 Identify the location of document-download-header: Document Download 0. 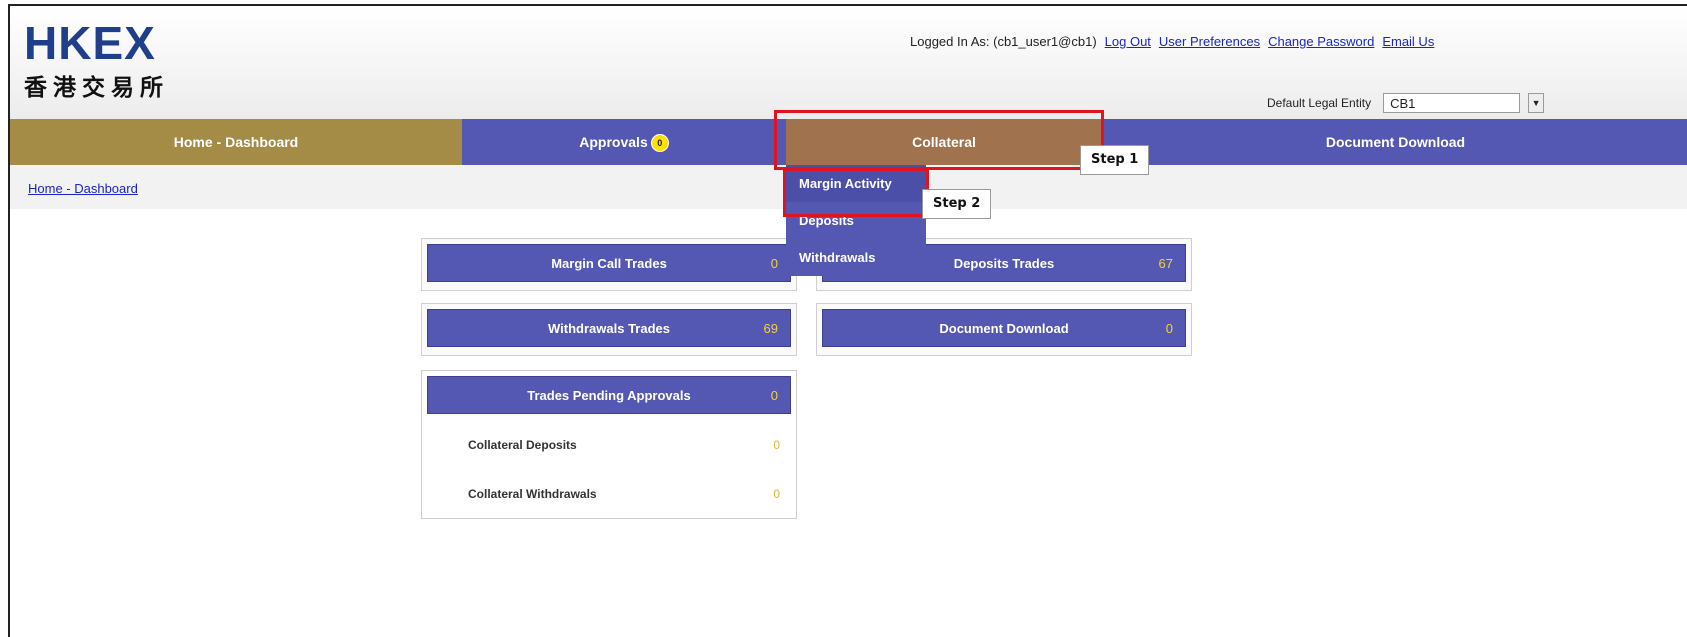
(1004, 328).